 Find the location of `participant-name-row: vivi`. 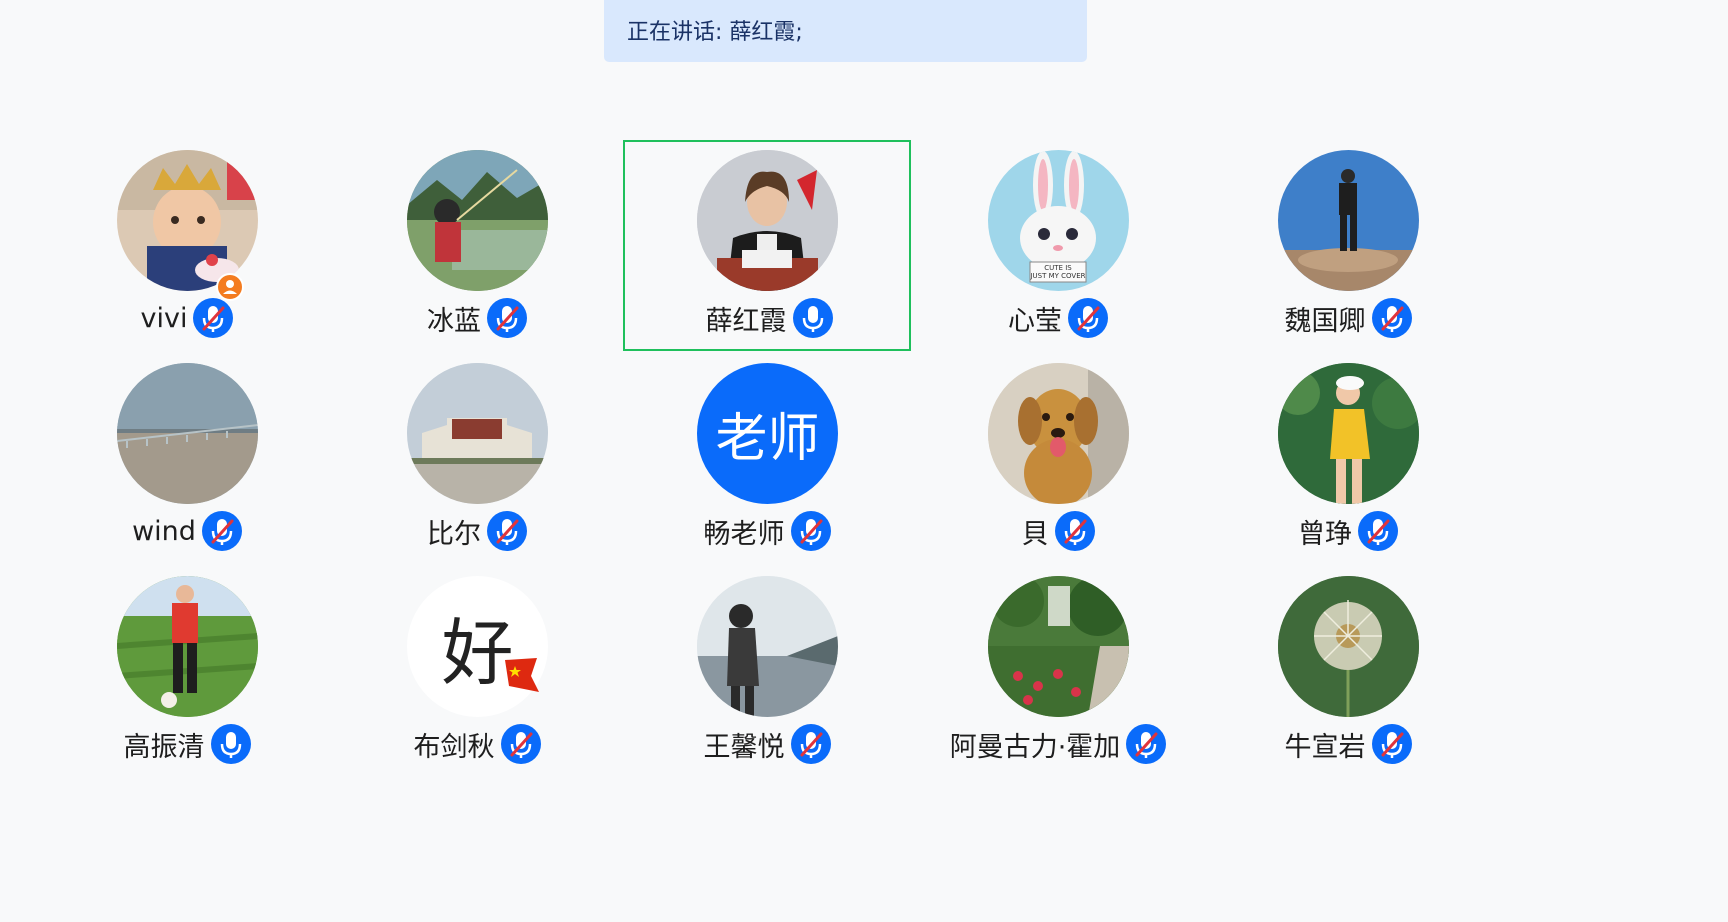

participant-name-row: vivi is located at coordinates (187, 318).